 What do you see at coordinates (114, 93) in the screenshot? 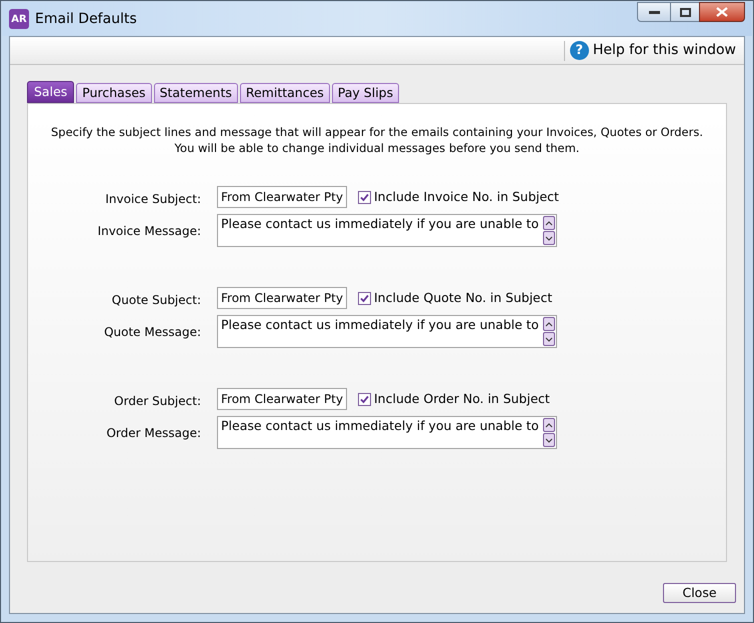
I see `tab: Purchases` at bounding box center [114, 93].